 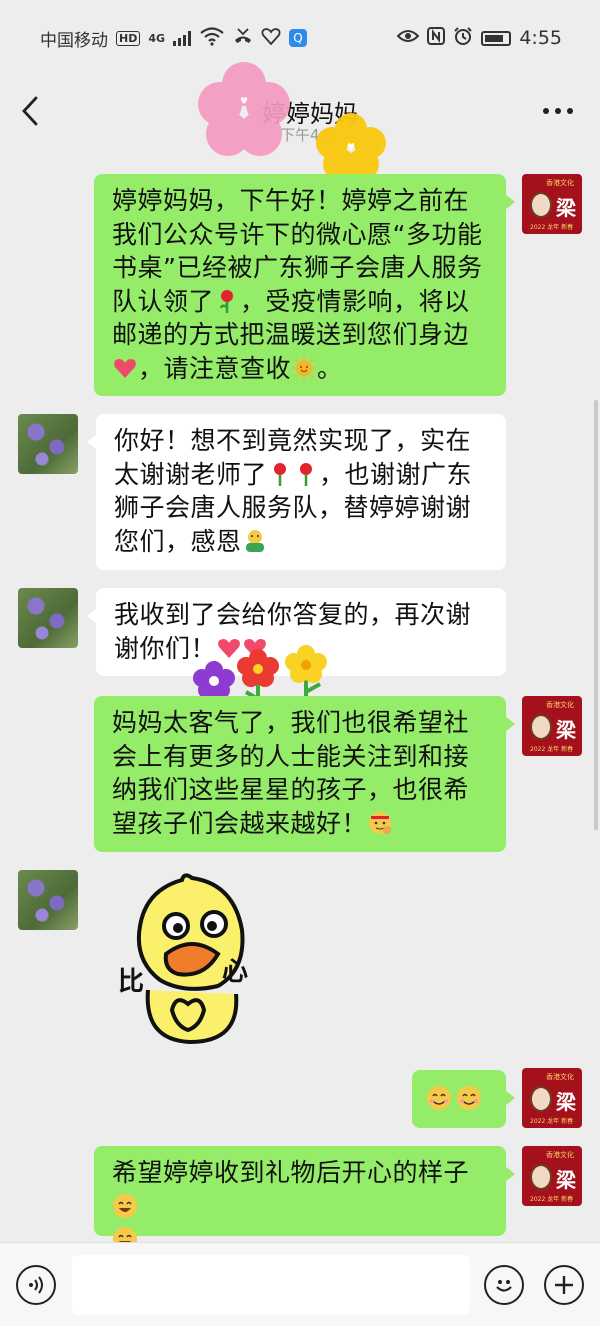 I want to click on message-bubble-outgoing, so click(x=463, y=1099).